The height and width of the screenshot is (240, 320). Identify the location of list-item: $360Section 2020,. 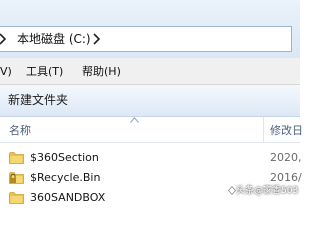
(151, 158).